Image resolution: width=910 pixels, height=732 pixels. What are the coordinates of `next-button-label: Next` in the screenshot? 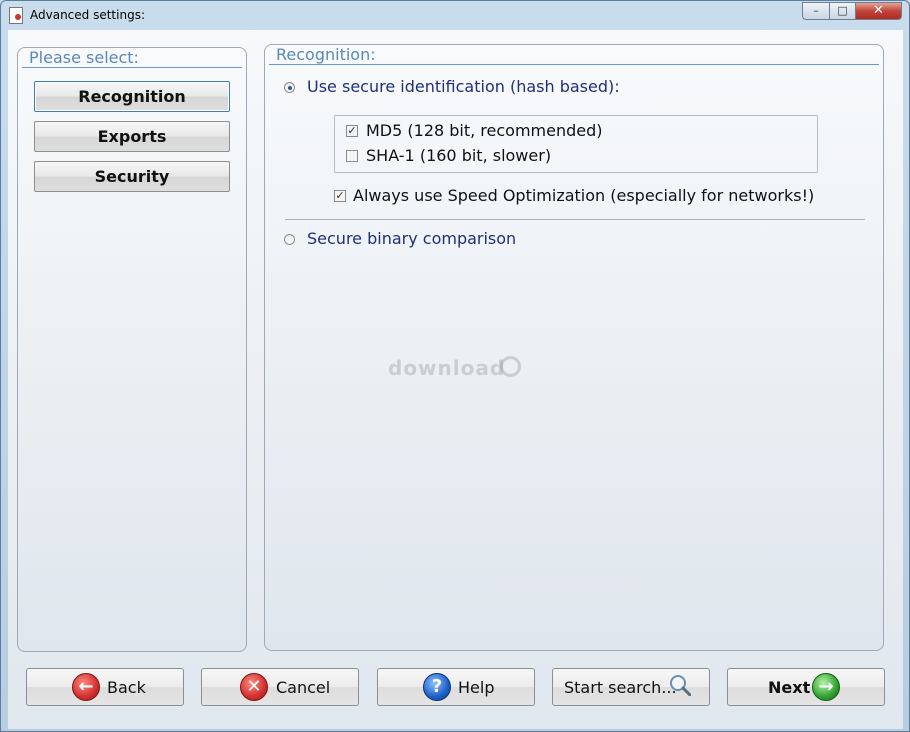 It's located at (789, 687).